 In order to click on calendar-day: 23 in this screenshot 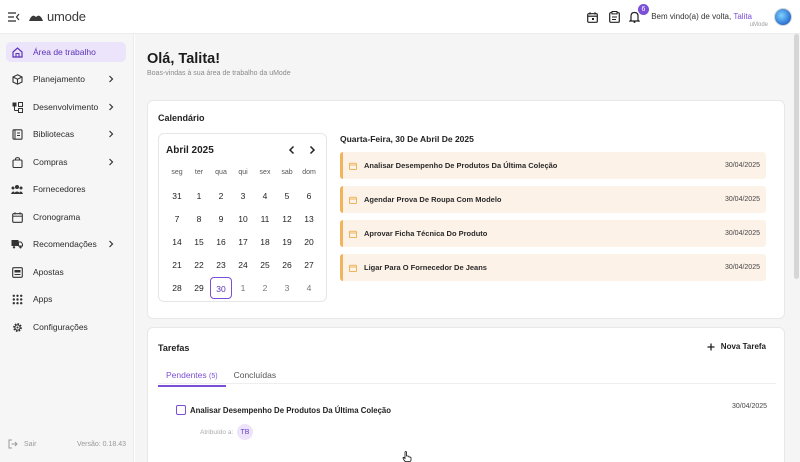, I will do `click(221, 265)`.